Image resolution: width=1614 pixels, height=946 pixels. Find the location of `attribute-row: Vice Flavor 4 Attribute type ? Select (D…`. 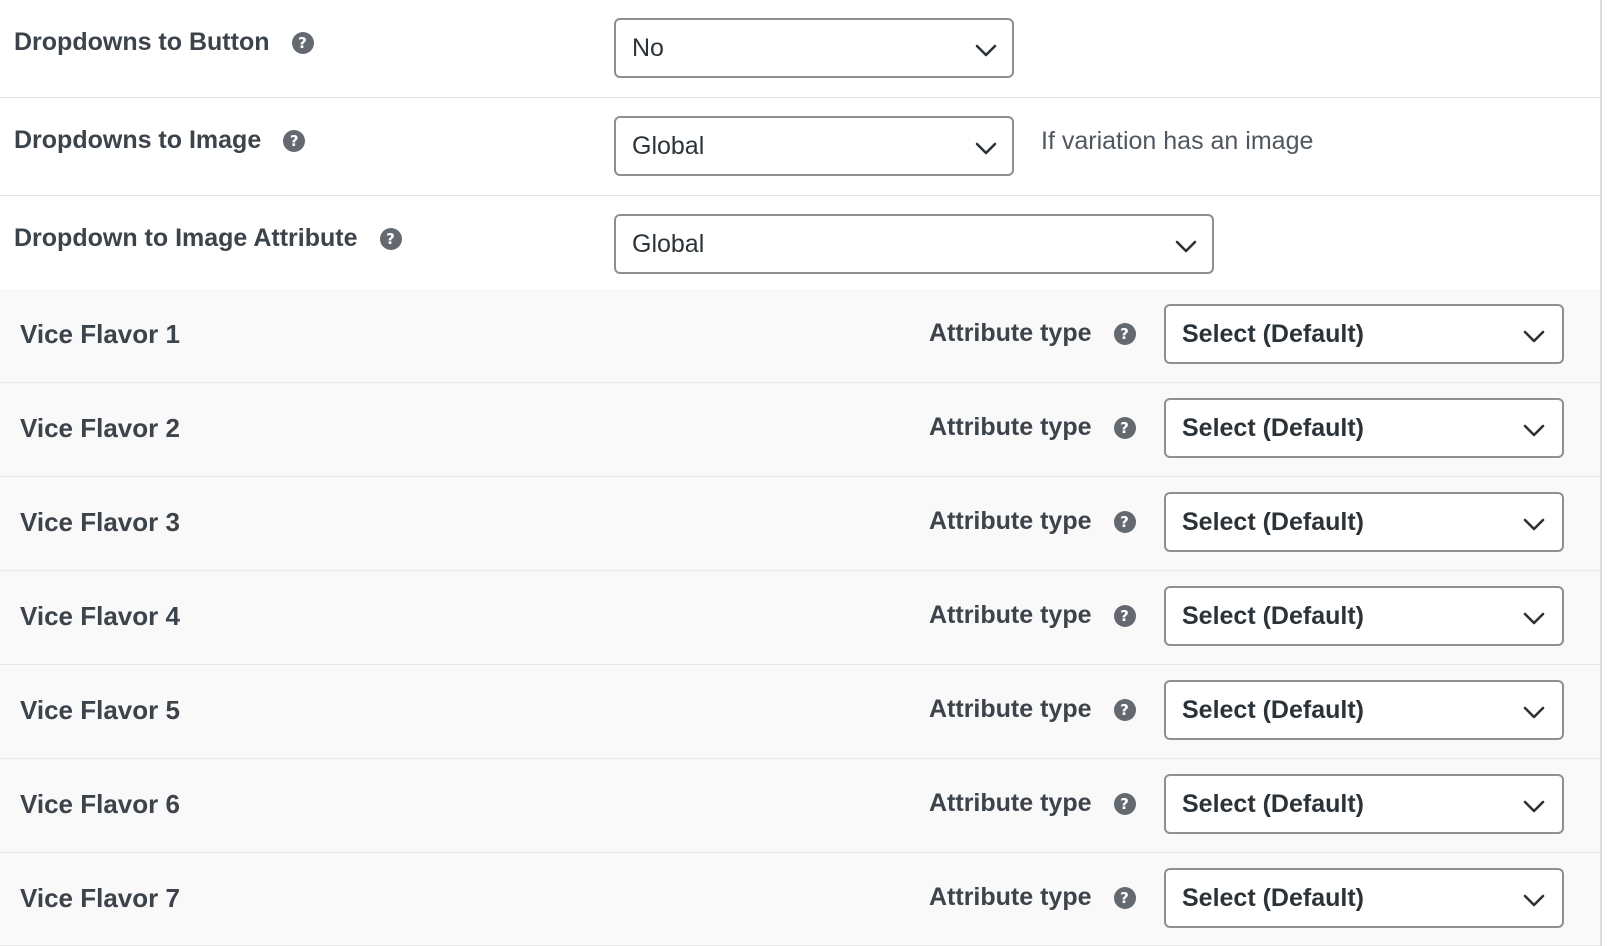

attribute-row: Vice Flavor 4 Attribute type ? Select (D… is located at coordinates (800, 618).